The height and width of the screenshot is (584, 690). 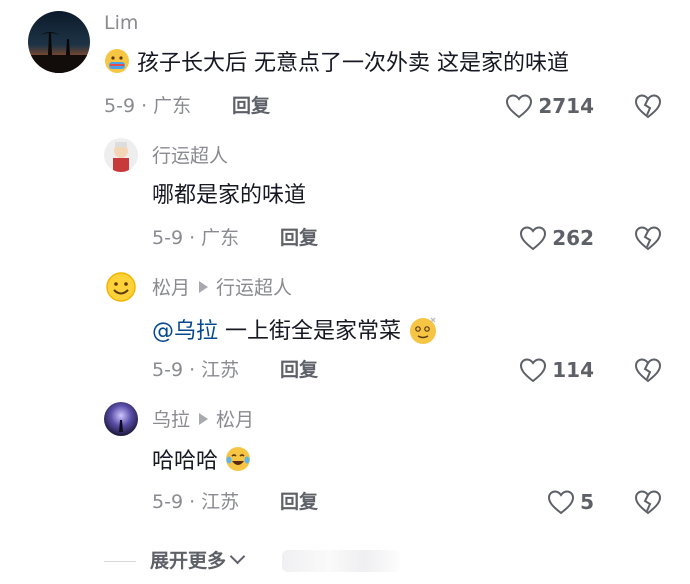 What do you see at coordinates (237, 556) in the screenshot?
I see `chevron-down-icon` at bounding box center [237, 556].